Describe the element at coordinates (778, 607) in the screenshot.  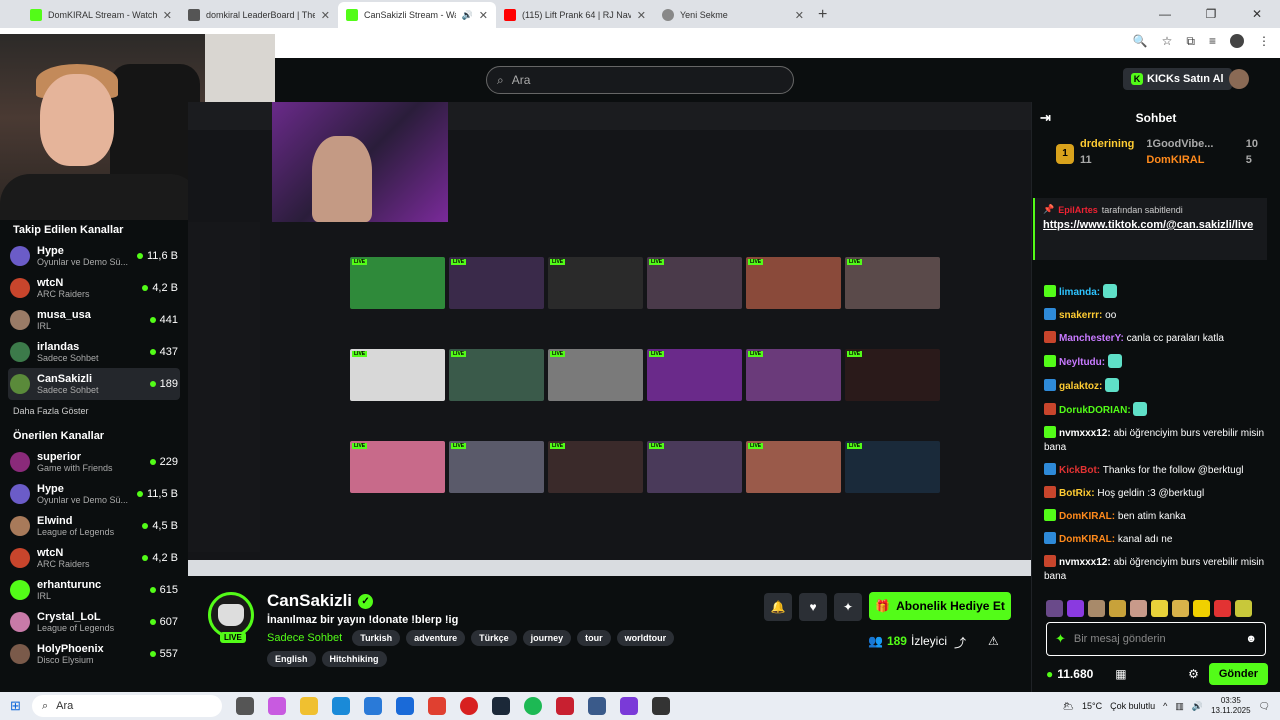
I see `notification-bell-button: 🔔` at that location.